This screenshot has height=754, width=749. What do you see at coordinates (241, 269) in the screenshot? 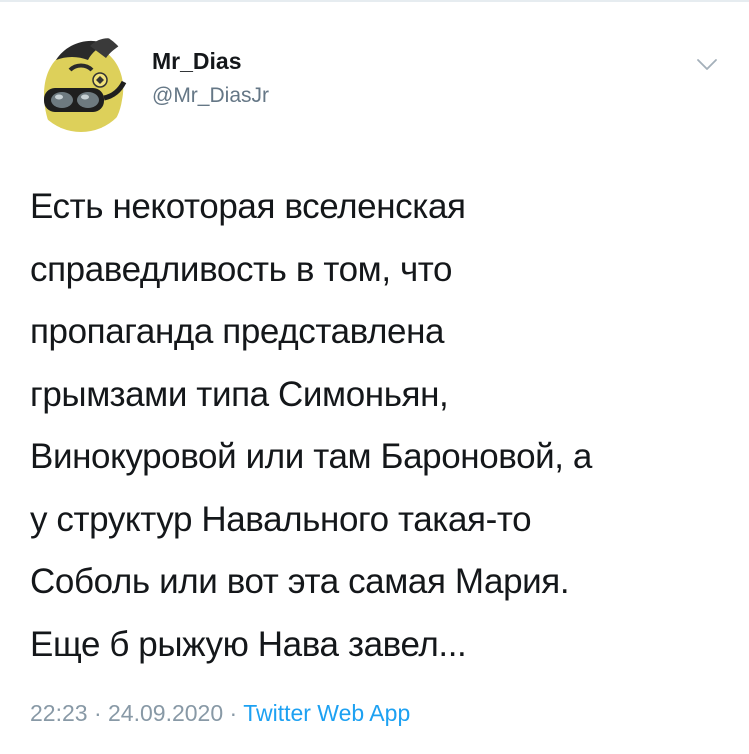
I see `tweet-text-line: справедливость в том, что` at bounding box center [241, 269].